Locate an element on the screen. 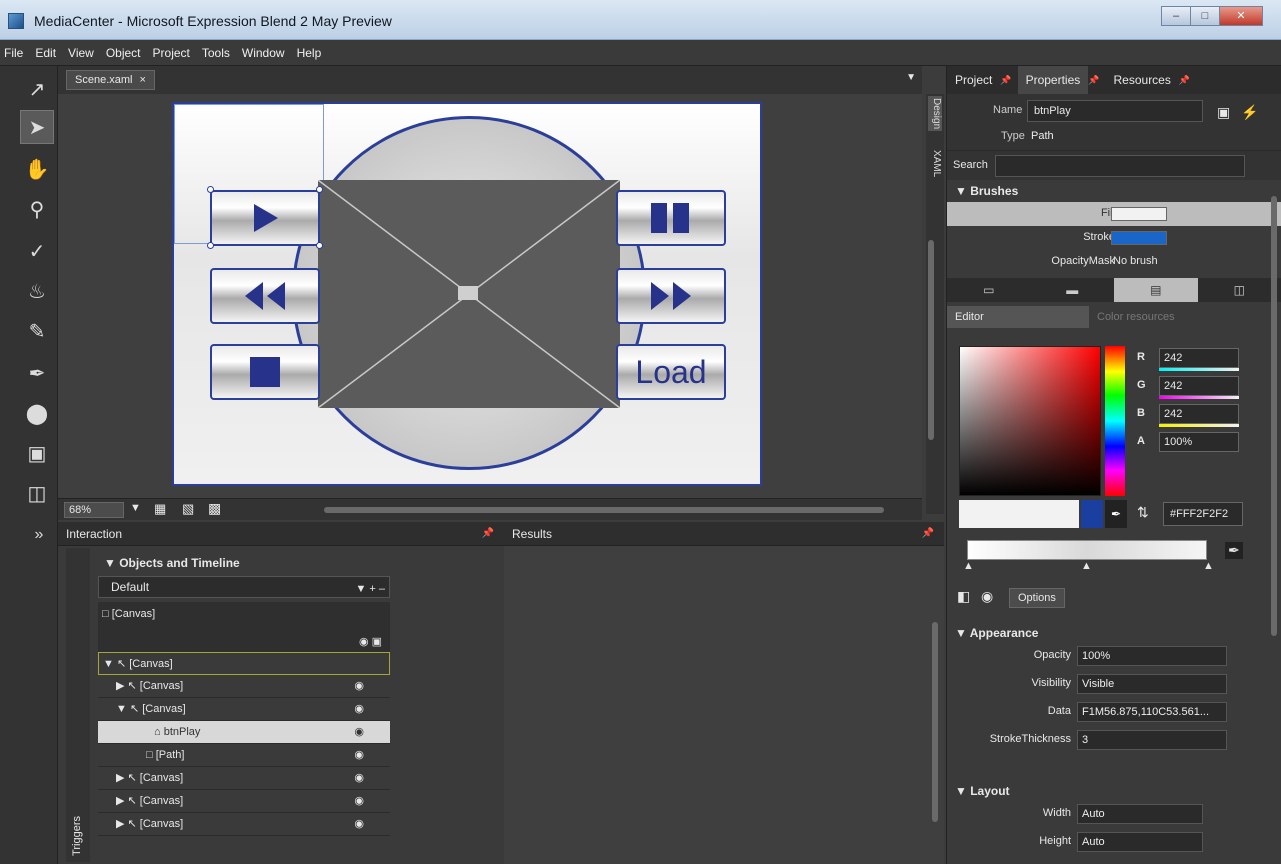  eyedropper-icon: ✓ is located at coordinates (37, 251).